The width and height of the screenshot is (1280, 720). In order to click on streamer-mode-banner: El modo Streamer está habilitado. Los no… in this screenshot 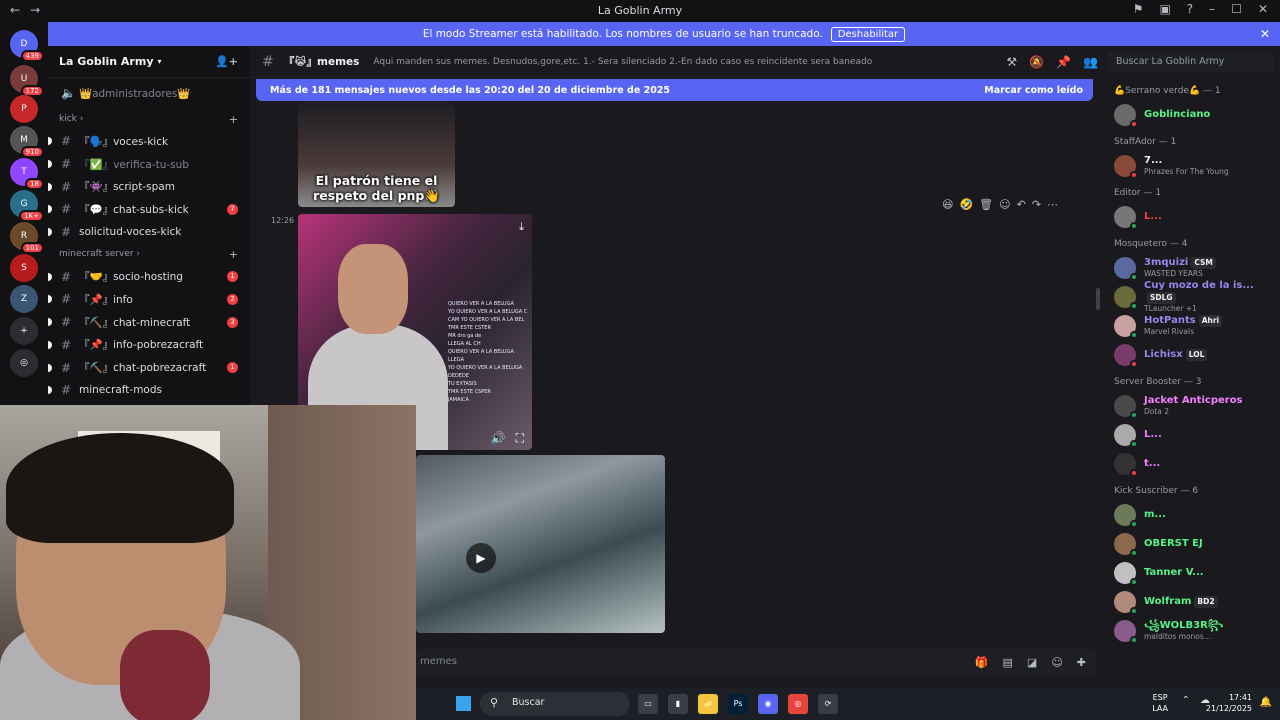, I will do `click(664, 34)`.